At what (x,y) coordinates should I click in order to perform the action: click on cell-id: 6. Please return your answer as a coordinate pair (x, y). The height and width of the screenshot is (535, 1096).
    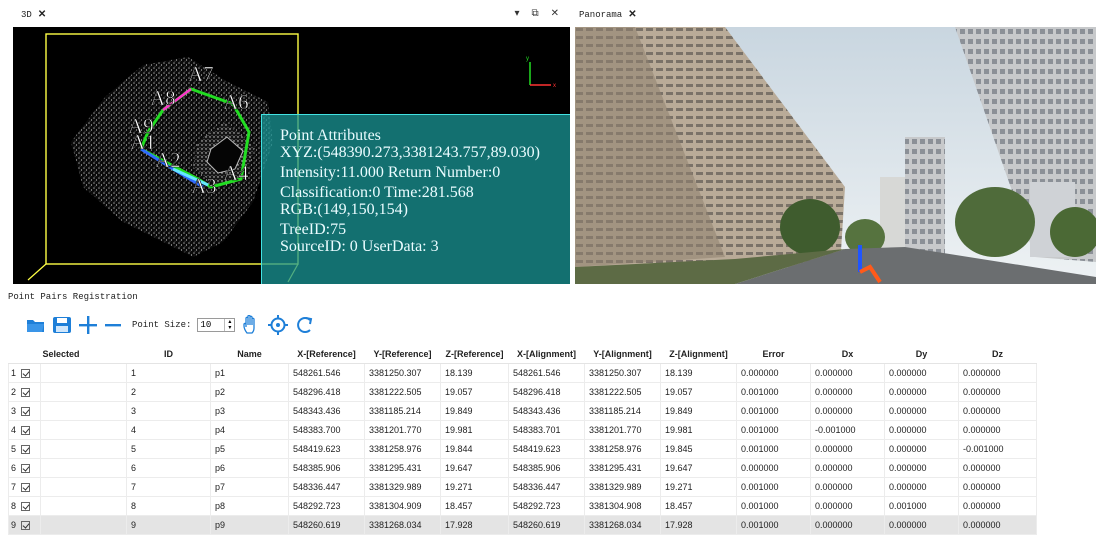
    Looking at the image, I should click on (168, 468).